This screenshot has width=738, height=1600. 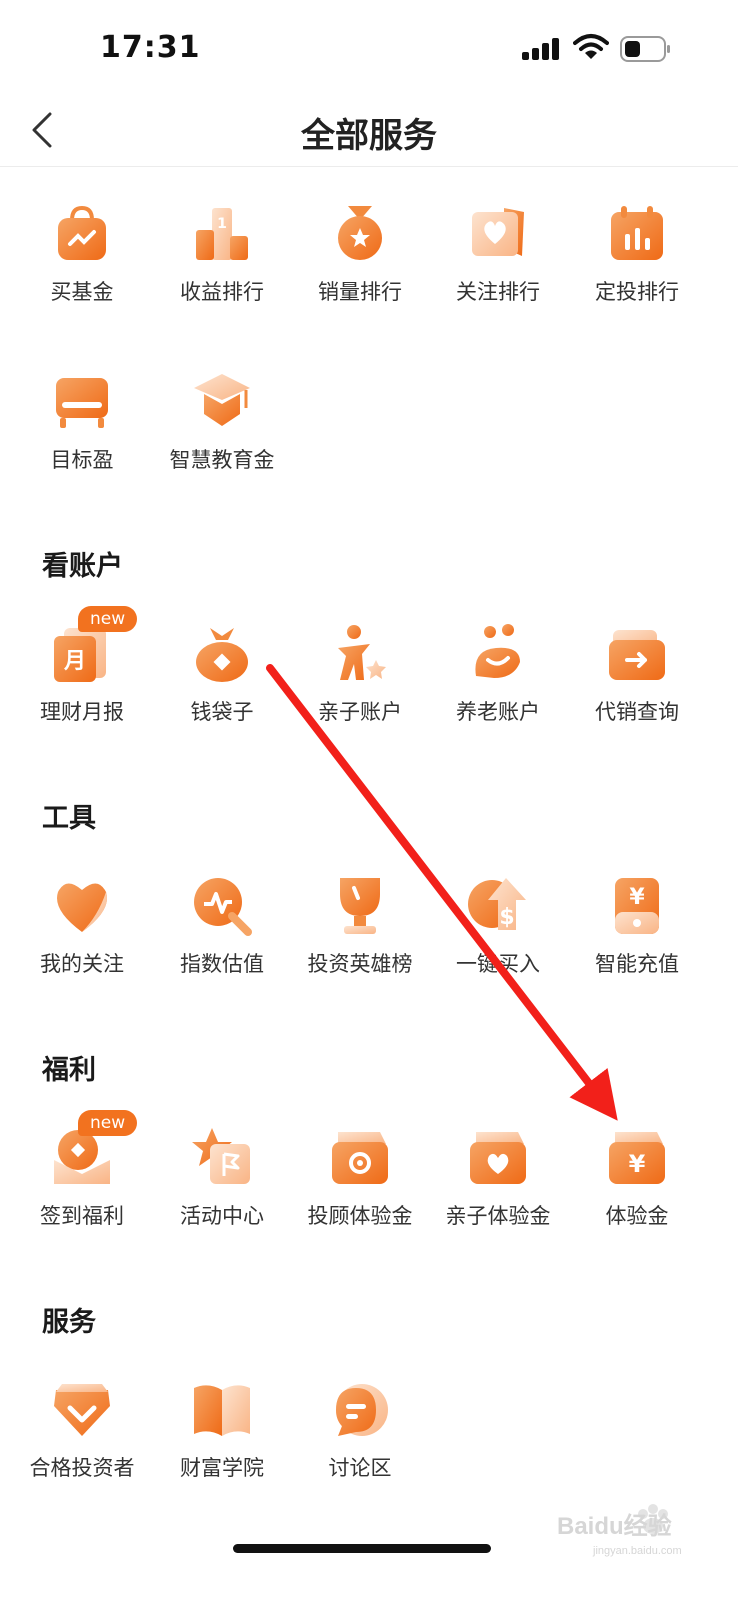 I want to click on service-tile: 合格投资者, so click(x=82, y=1441).